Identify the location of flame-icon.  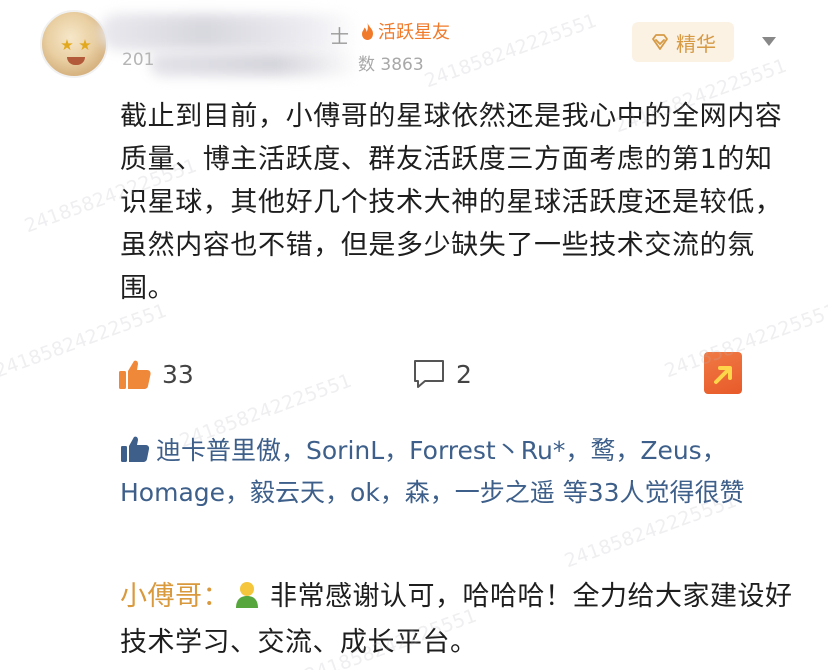
(367, 31).